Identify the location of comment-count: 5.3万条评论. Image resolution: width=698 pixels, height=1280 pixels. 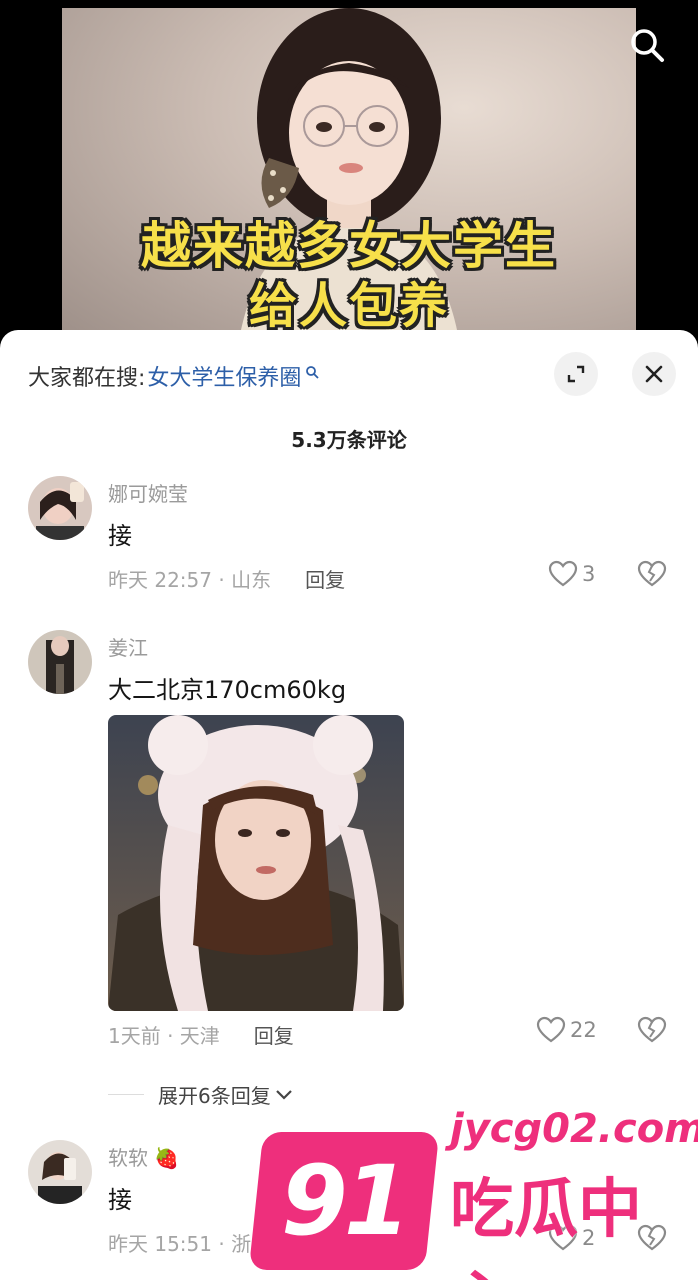
(349, 440).